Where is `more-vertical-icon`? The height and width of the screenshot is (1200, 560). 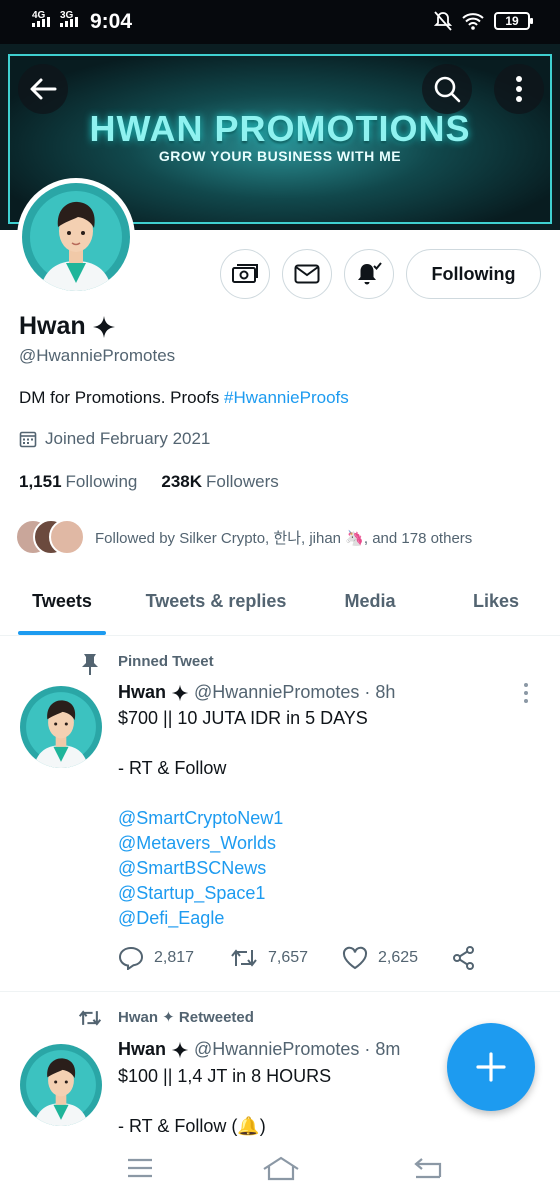 more-vertical-icon is located at coordinates (519, 89).